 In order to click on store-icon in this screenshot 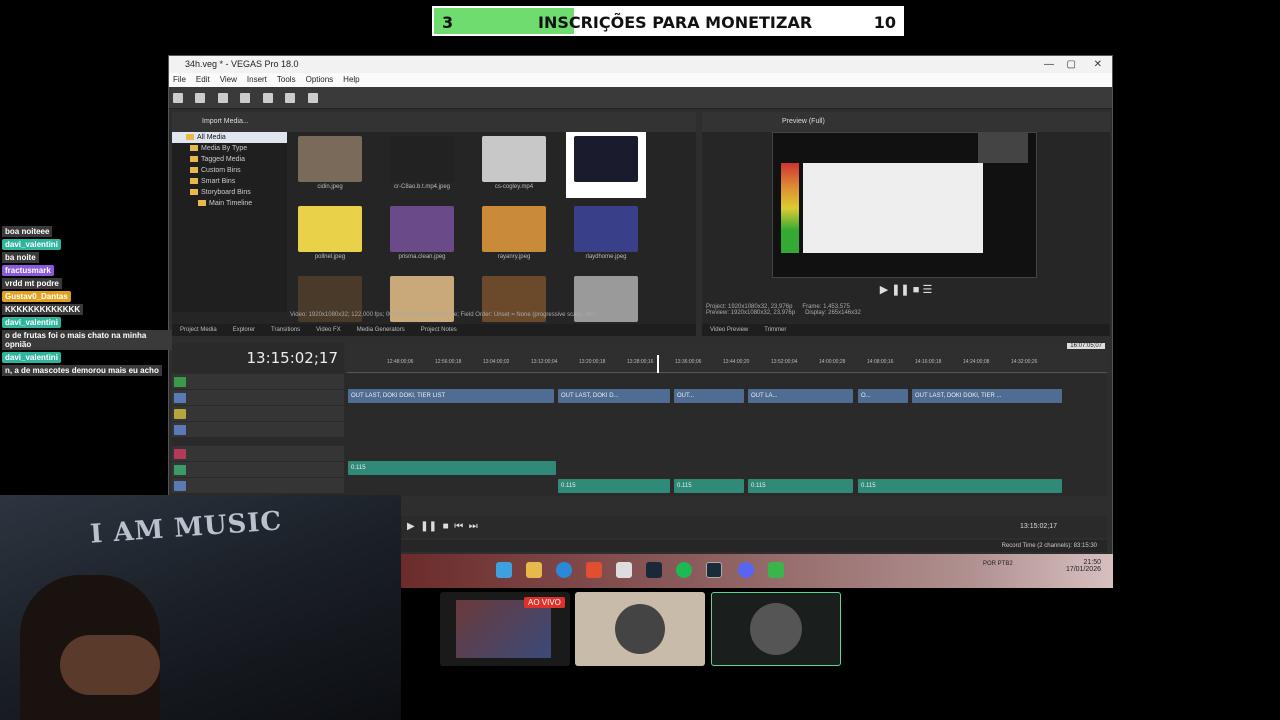, I will do `click(624, 570)`.